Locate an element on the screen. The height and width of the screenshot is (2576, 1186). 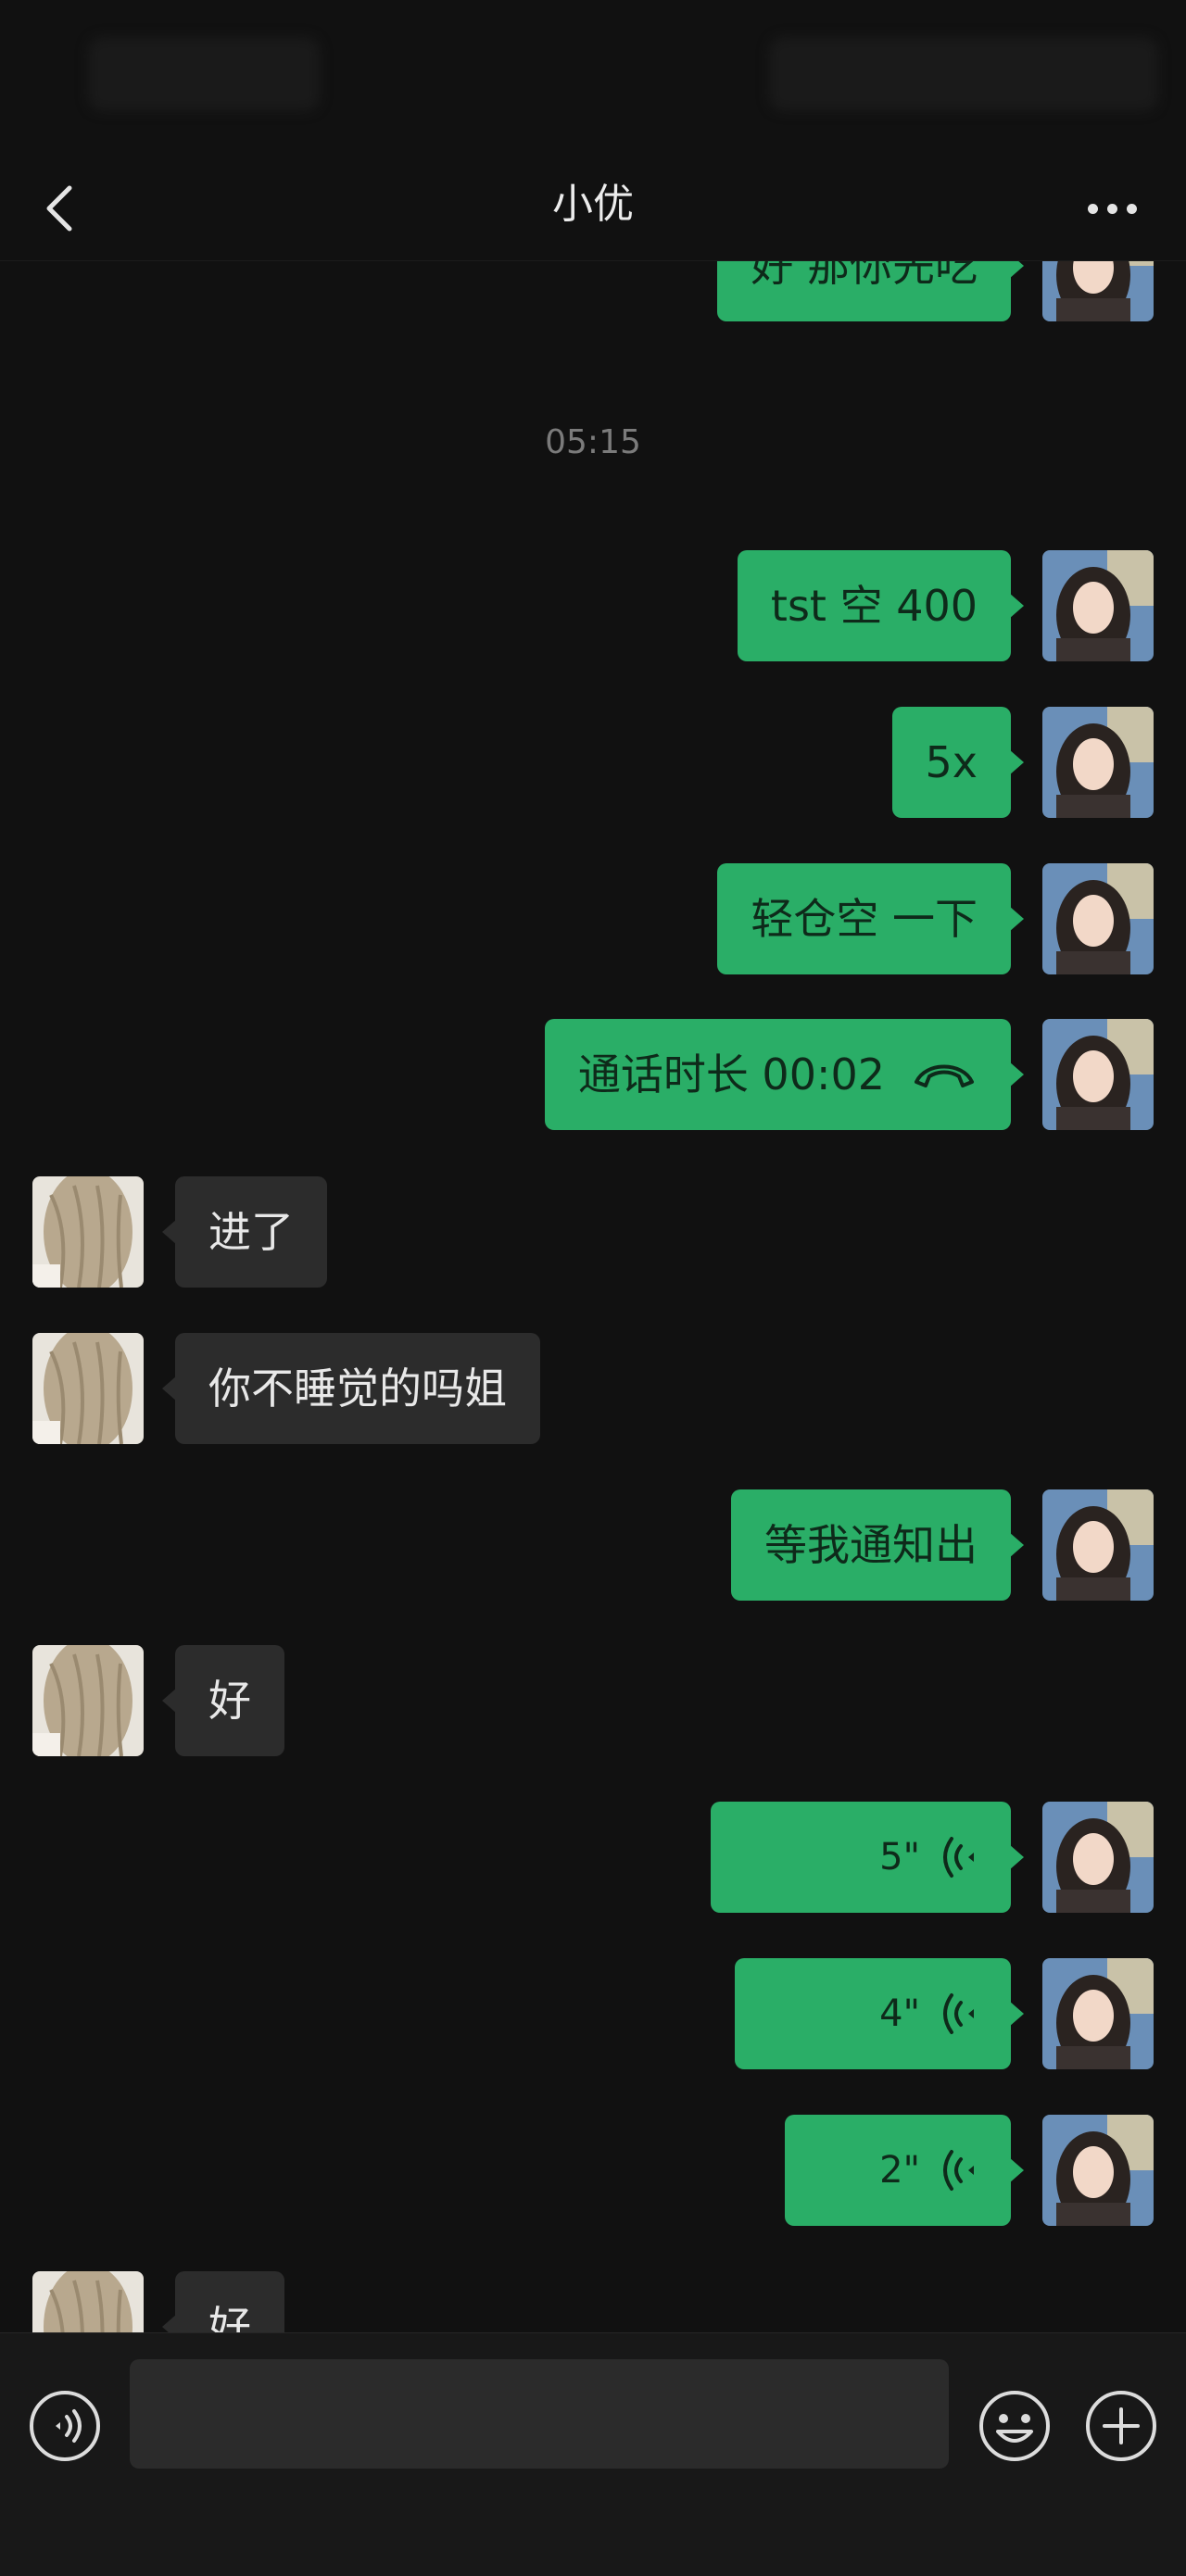
message-bubble: 好 那你先吃 is located at coordinates (870, 291).